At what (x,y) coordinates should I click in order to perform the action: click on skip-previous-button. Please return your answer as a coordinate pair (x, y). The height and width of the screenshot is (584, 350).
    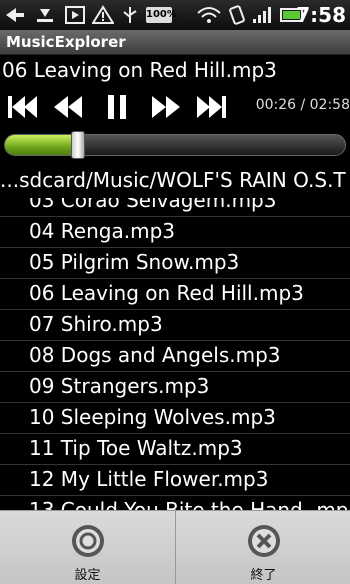
    Looking at the image, I should click on (23, 107).